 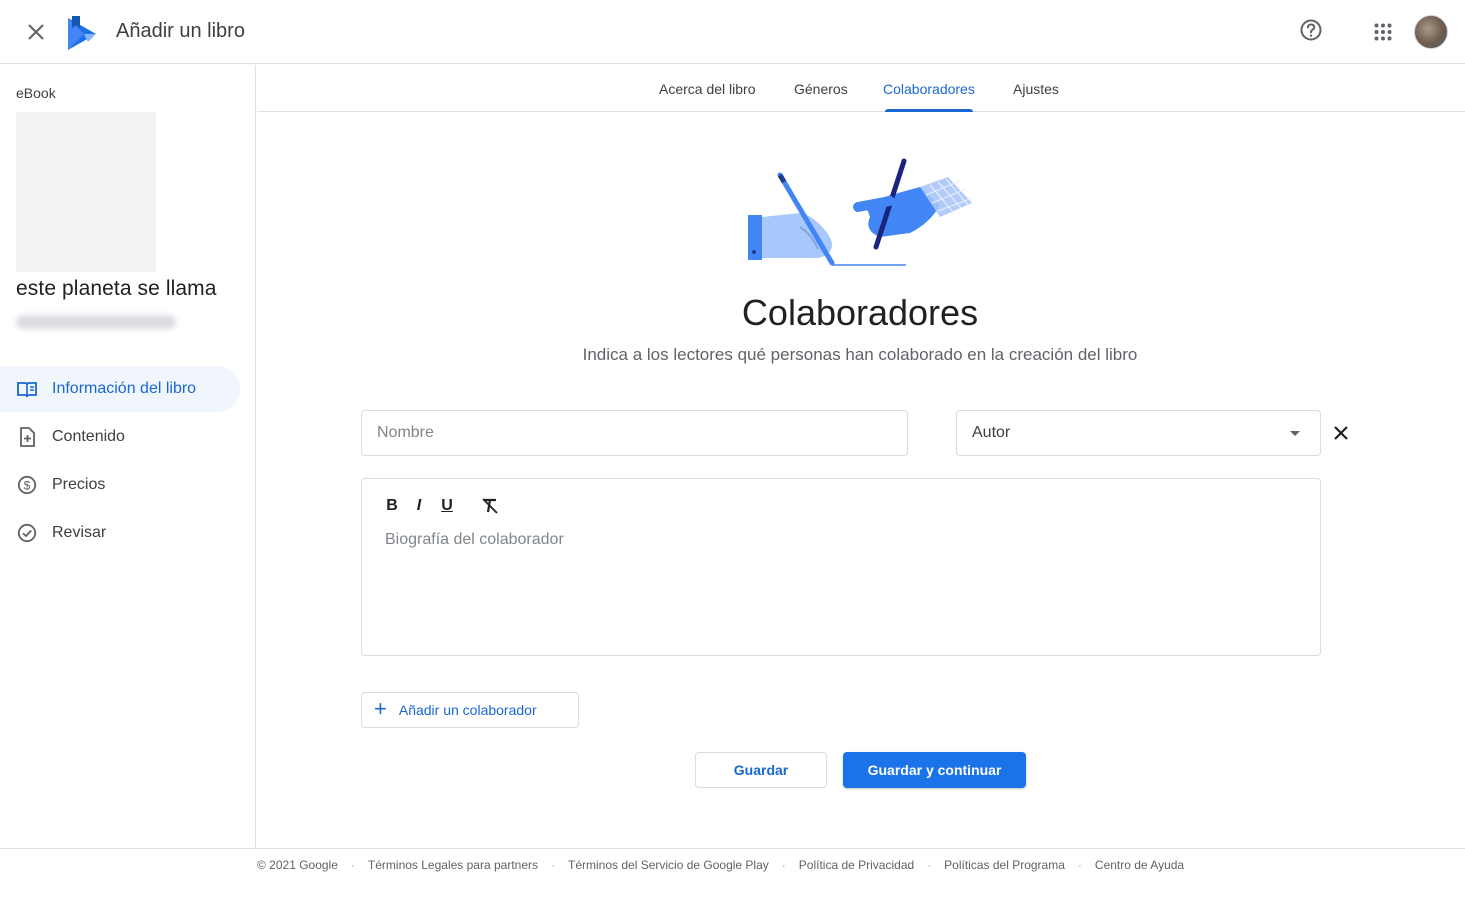 I want to click on clear-format-button, so click(x=490, y=506).